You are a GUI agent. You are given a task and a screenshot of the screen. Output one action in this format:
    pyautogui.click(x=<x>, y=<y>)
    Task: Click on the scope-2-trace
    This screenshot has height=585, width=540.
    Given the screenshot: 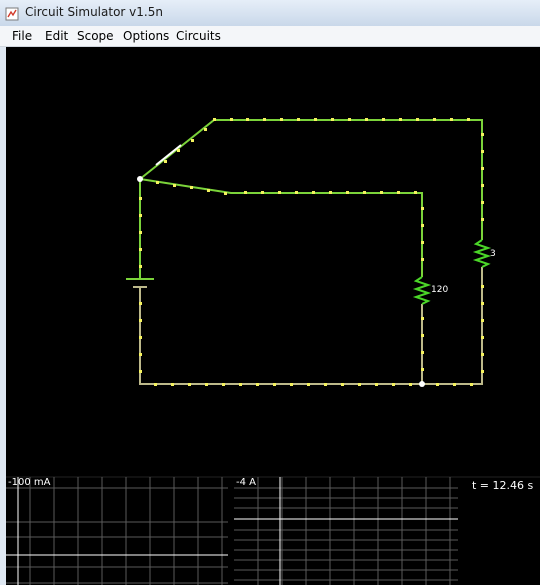 What is the action you would take?
    pyautogui.click(x=346, y=531)
    